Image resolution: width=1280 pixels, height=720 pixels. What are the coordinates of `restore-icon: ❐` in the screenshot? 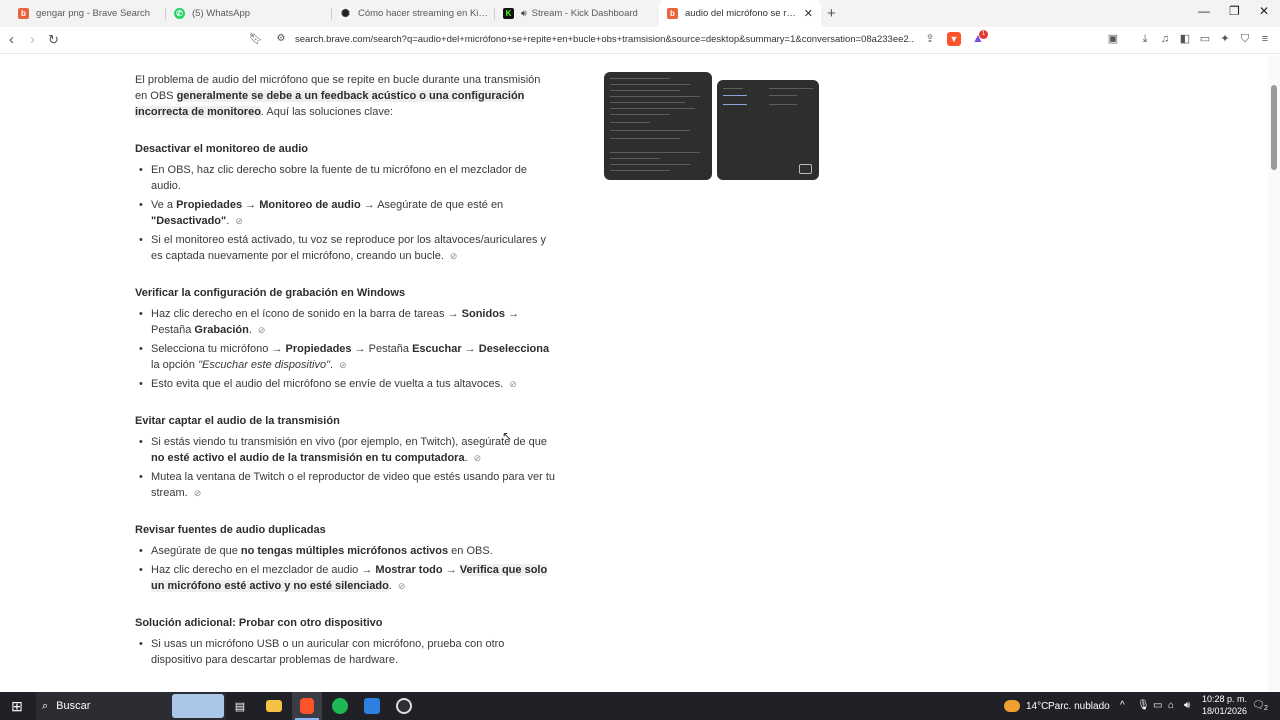 It's located at (1234, 11).